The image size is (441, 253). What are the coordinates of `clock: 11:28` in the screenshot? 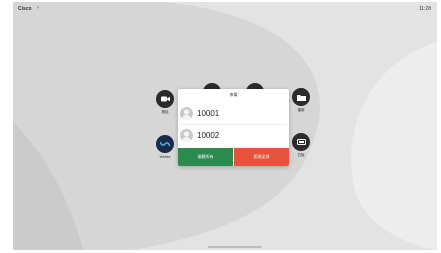 It's located at (424, 9).